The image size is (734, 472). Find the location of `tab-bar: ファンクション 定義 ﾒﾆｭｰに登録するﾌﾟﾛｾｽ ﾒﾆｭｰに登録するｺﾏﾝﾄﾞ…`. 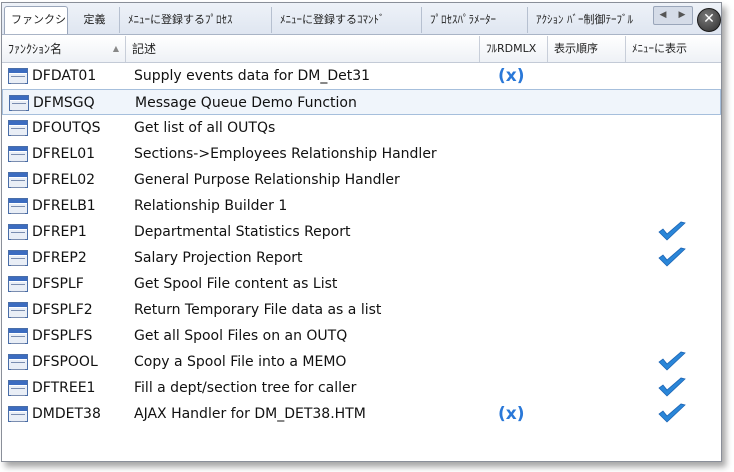

tab-bar: ファンクション 定義 ﾒﾆｭｰに登録するﾌﾟﾛｾｽ ﾒﾆｭｰに登録するｺﾏﾝﾄﾞ… is located at coordinates (361, 19).